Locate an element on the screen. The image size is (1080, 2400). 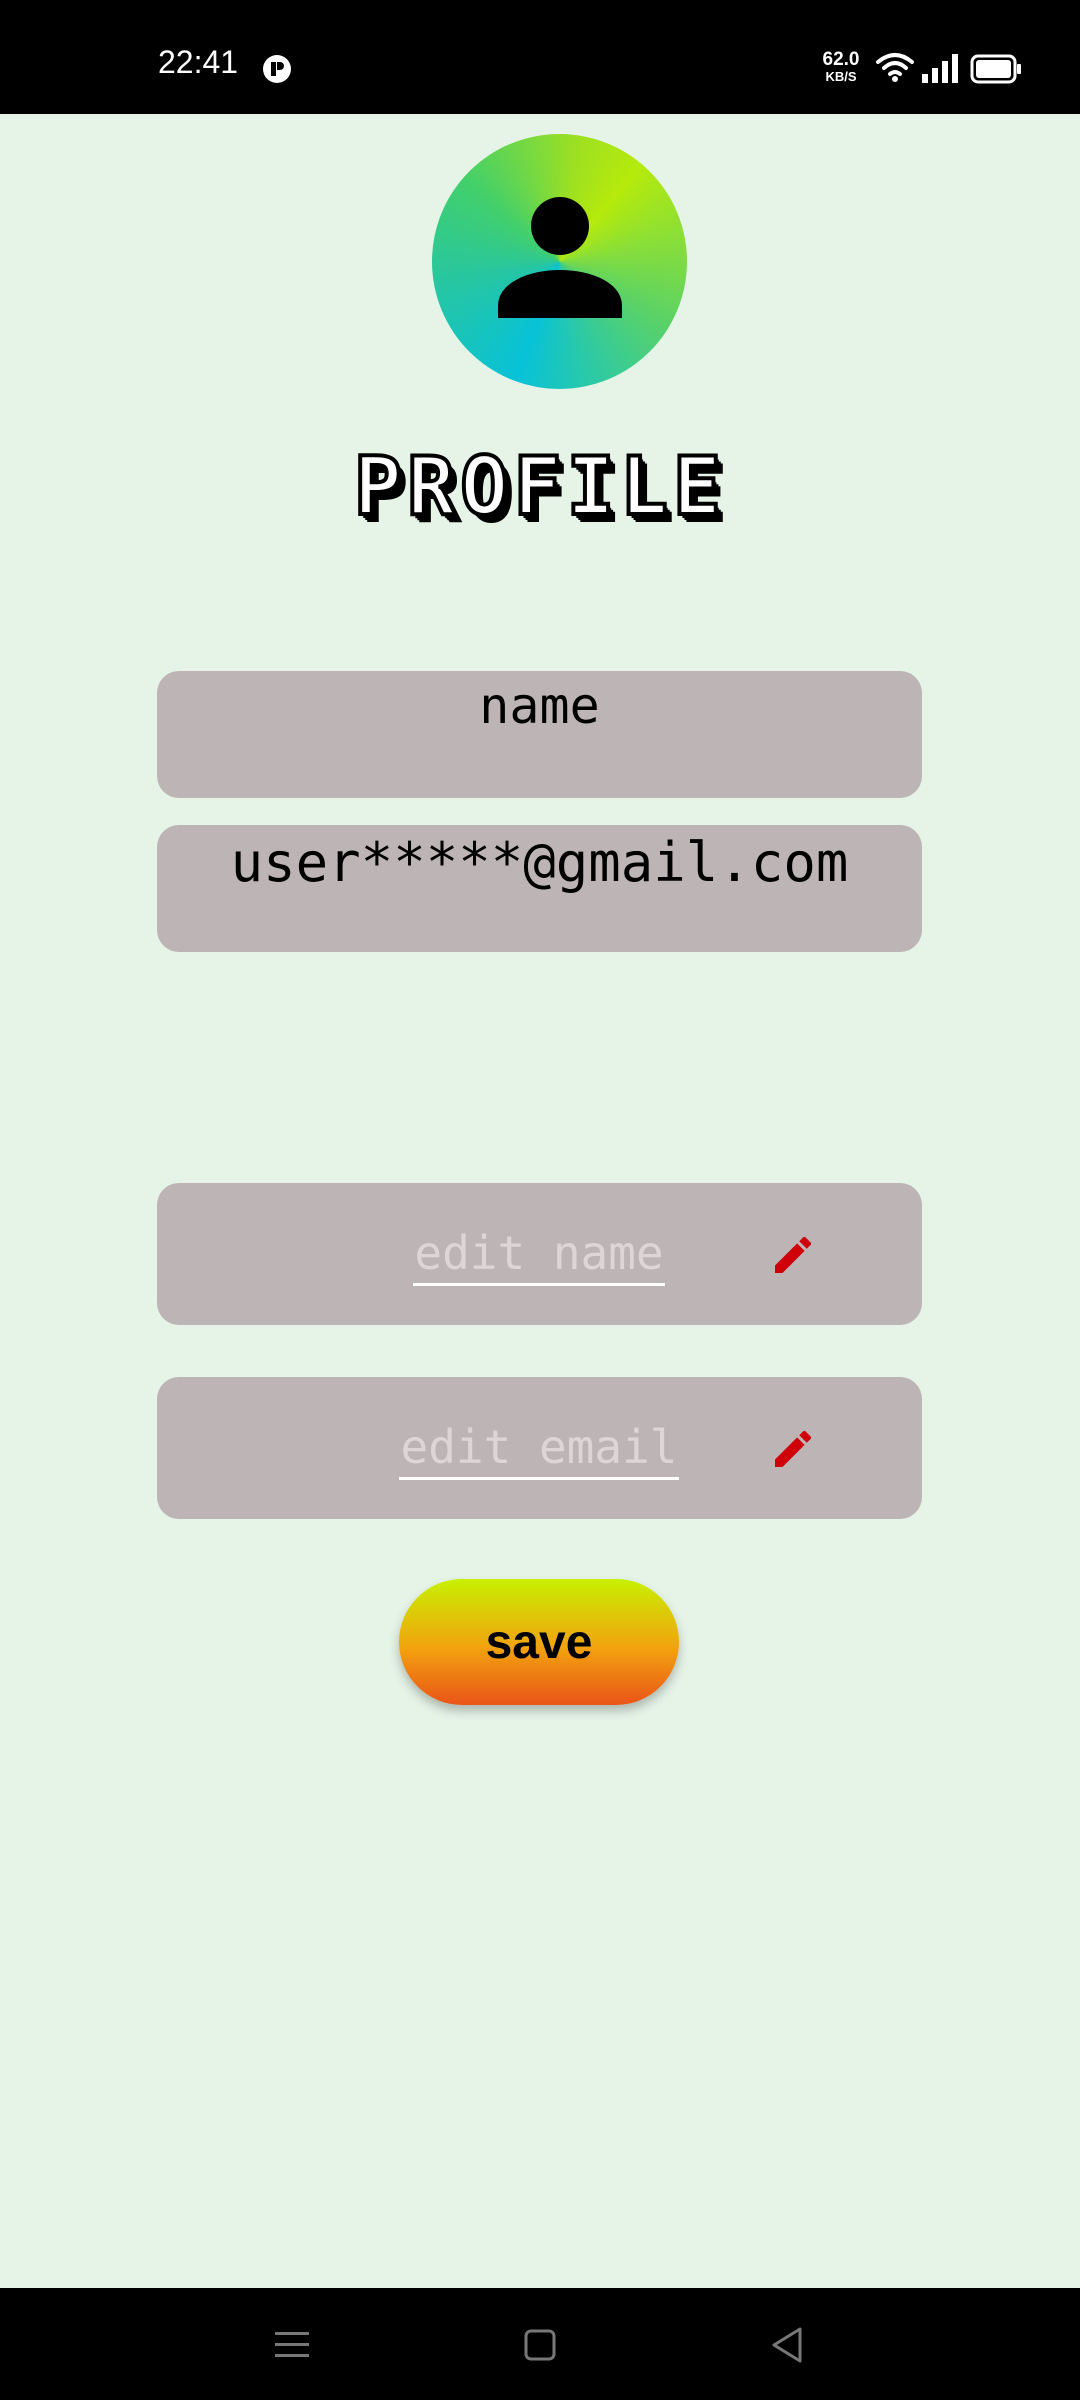
status-bar: 22:41 62.0 KB/S is located at coordinates (540, 57).